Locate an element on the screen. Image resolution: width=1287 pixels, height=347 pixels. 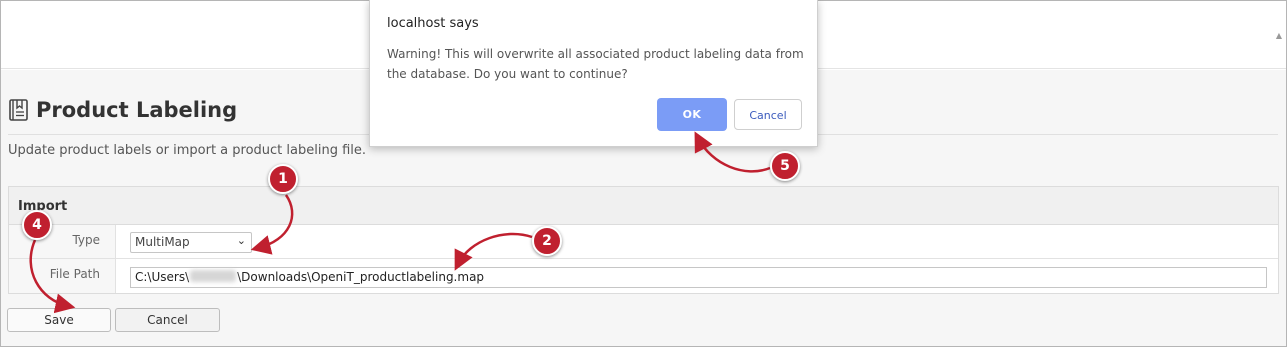
page-header: Product Labeling is located at coordinates (122, 110).